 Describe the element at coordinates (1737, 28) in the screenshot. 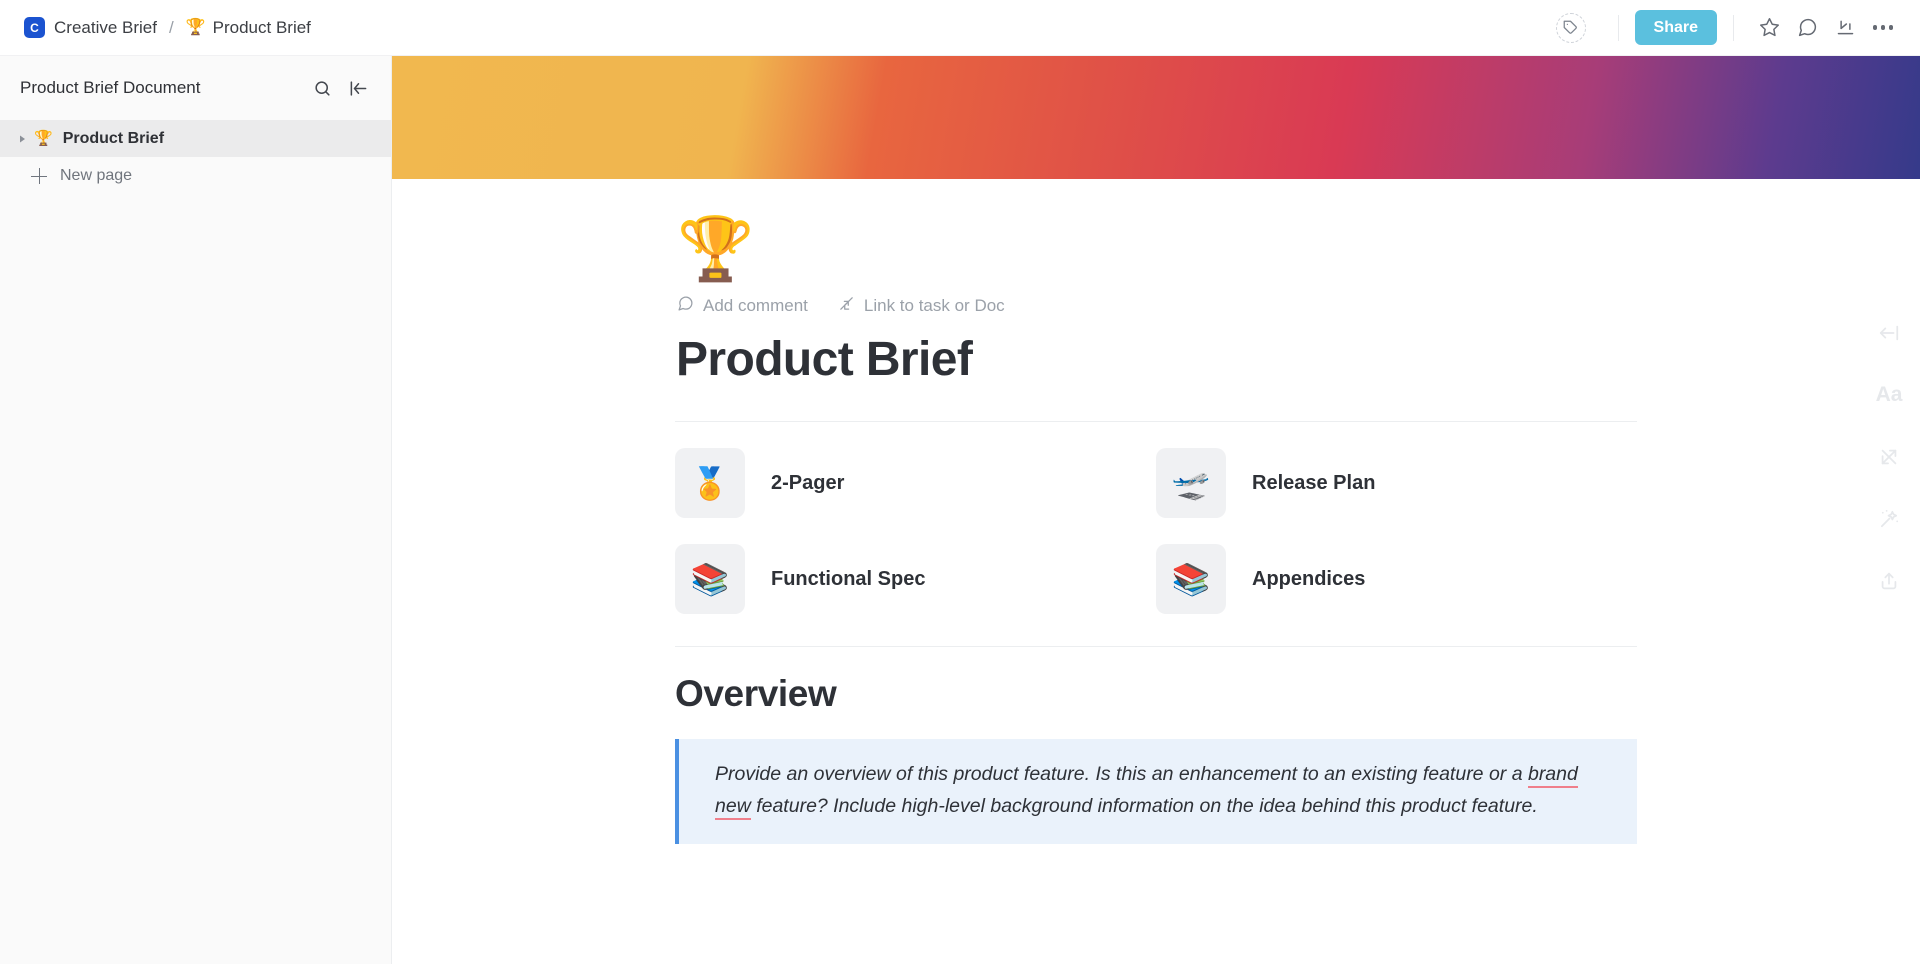

I see `top-bar-actions: Share` at that location.